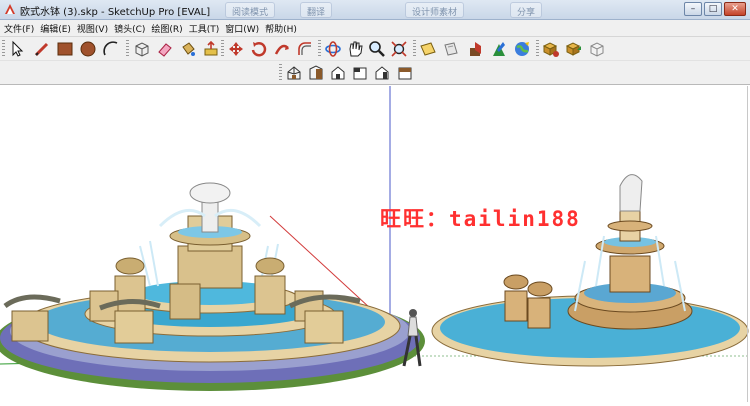 The height and width of the screenshot is (406, 750). I want to click on menu-camera: 镜头(C), so click(132, 28).